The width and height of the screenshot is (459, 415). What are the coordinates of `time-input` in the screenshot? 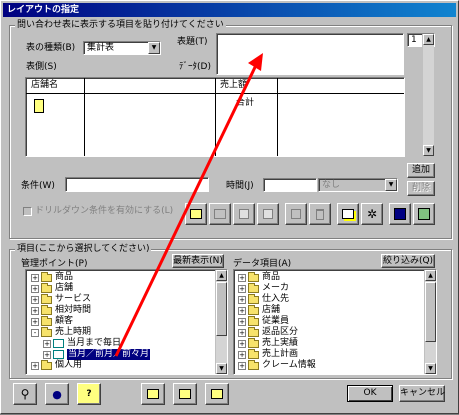 It's located at (290, 185).